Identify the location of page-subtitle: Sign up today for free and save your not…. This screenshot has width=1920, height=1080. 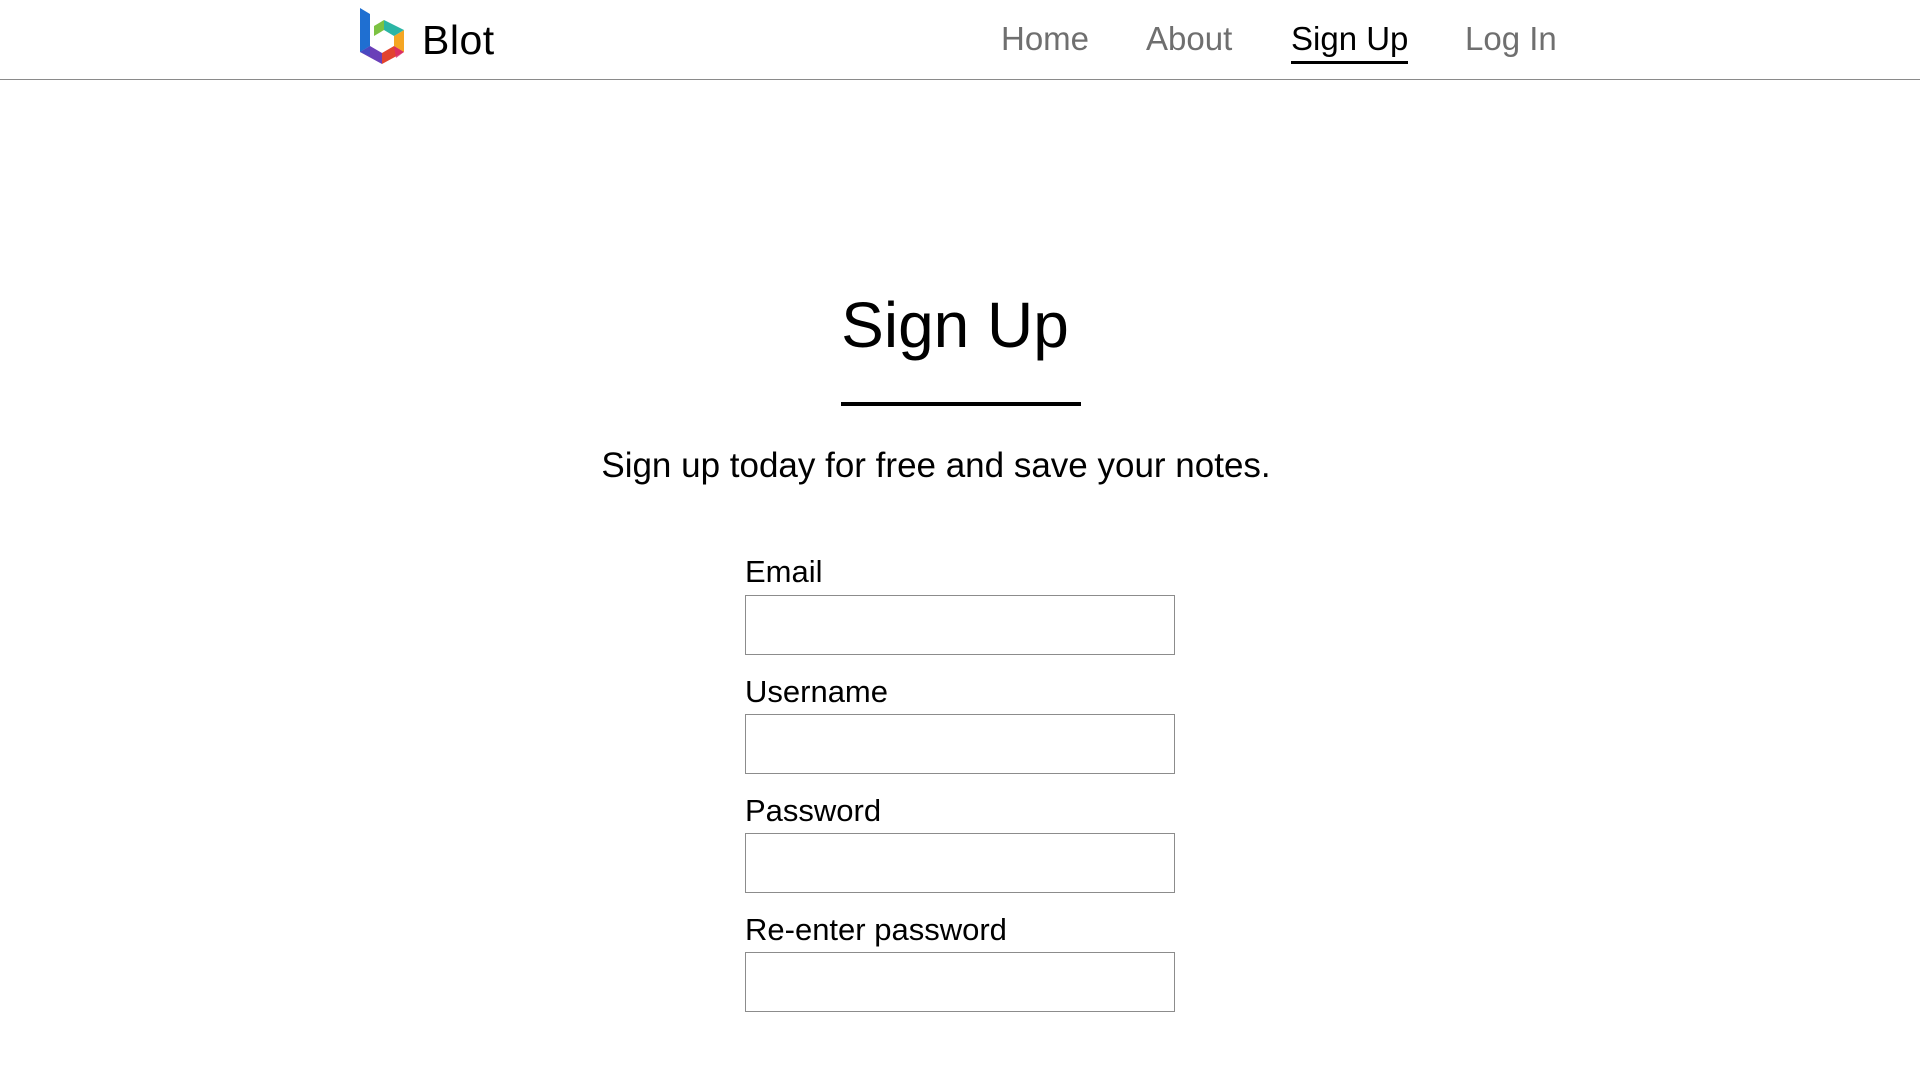
(936, 465).